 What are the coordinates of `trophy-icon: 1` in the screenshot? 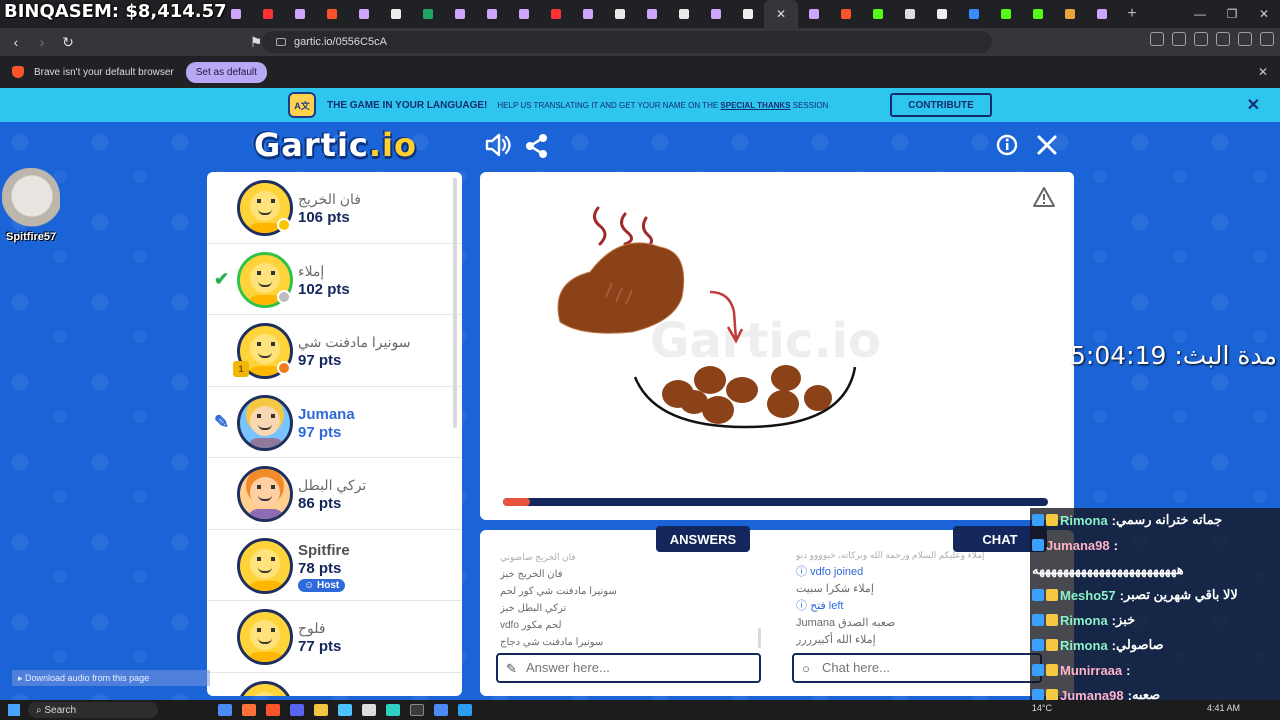 It's located at (241, 369).